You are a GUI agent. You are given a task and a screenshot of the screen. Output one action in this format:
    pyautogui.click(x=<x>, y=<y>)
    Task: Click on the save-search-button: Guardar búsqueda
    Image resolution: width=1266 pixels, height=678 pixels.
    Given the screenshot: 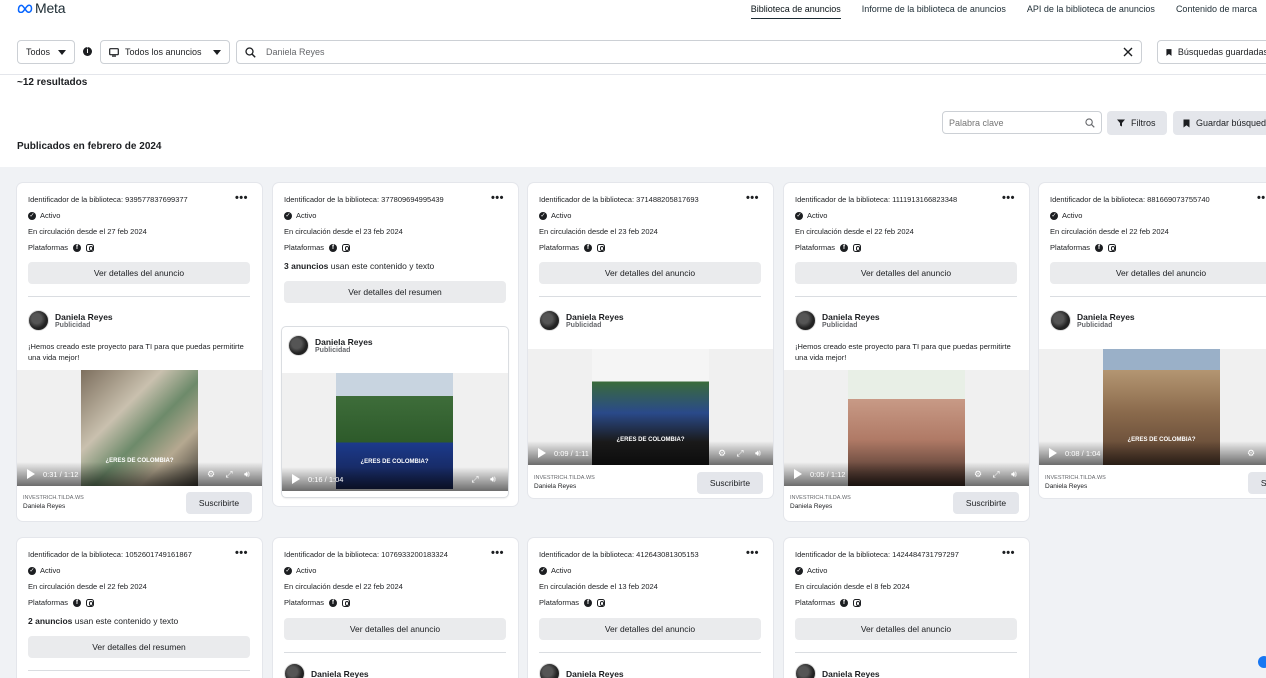 What is the action you would take?
    pyautogui.click(x=1219, y=123)
    